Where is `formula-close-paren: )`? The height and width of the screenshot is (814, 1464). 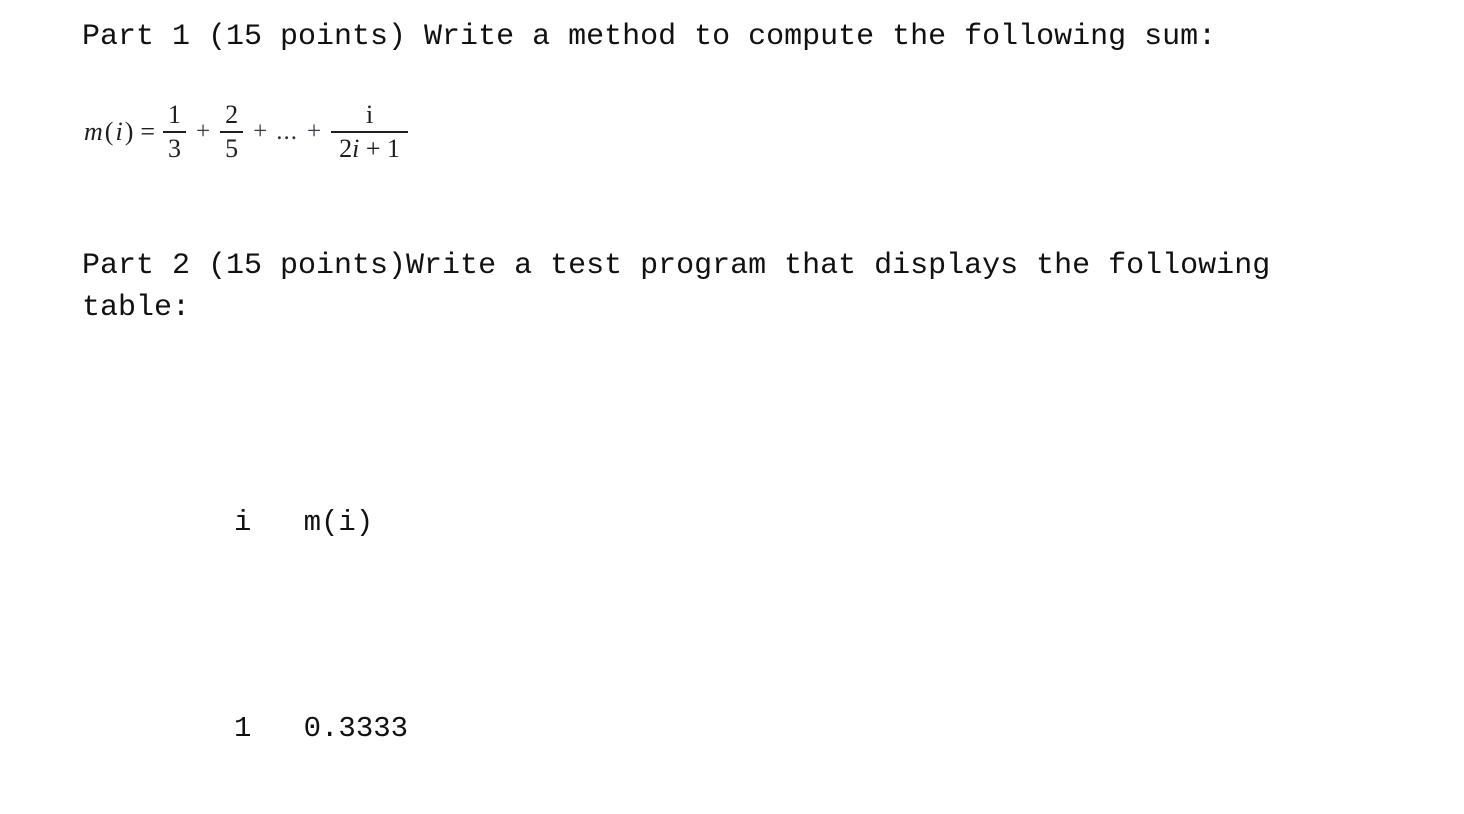 formula-close-paren: ) is located at coordinates (129, 131).